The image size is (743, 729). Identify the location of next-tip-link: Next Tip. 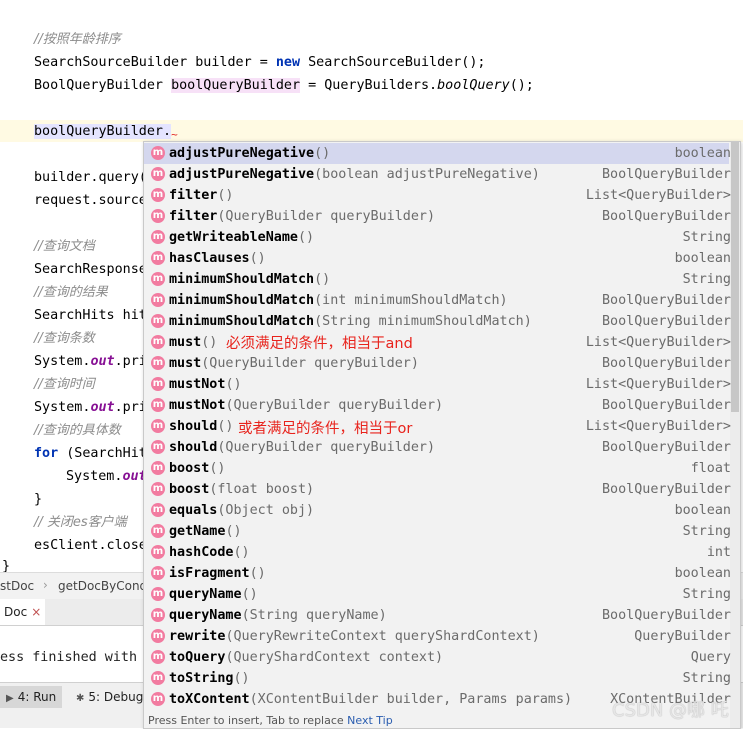
(370, 720).